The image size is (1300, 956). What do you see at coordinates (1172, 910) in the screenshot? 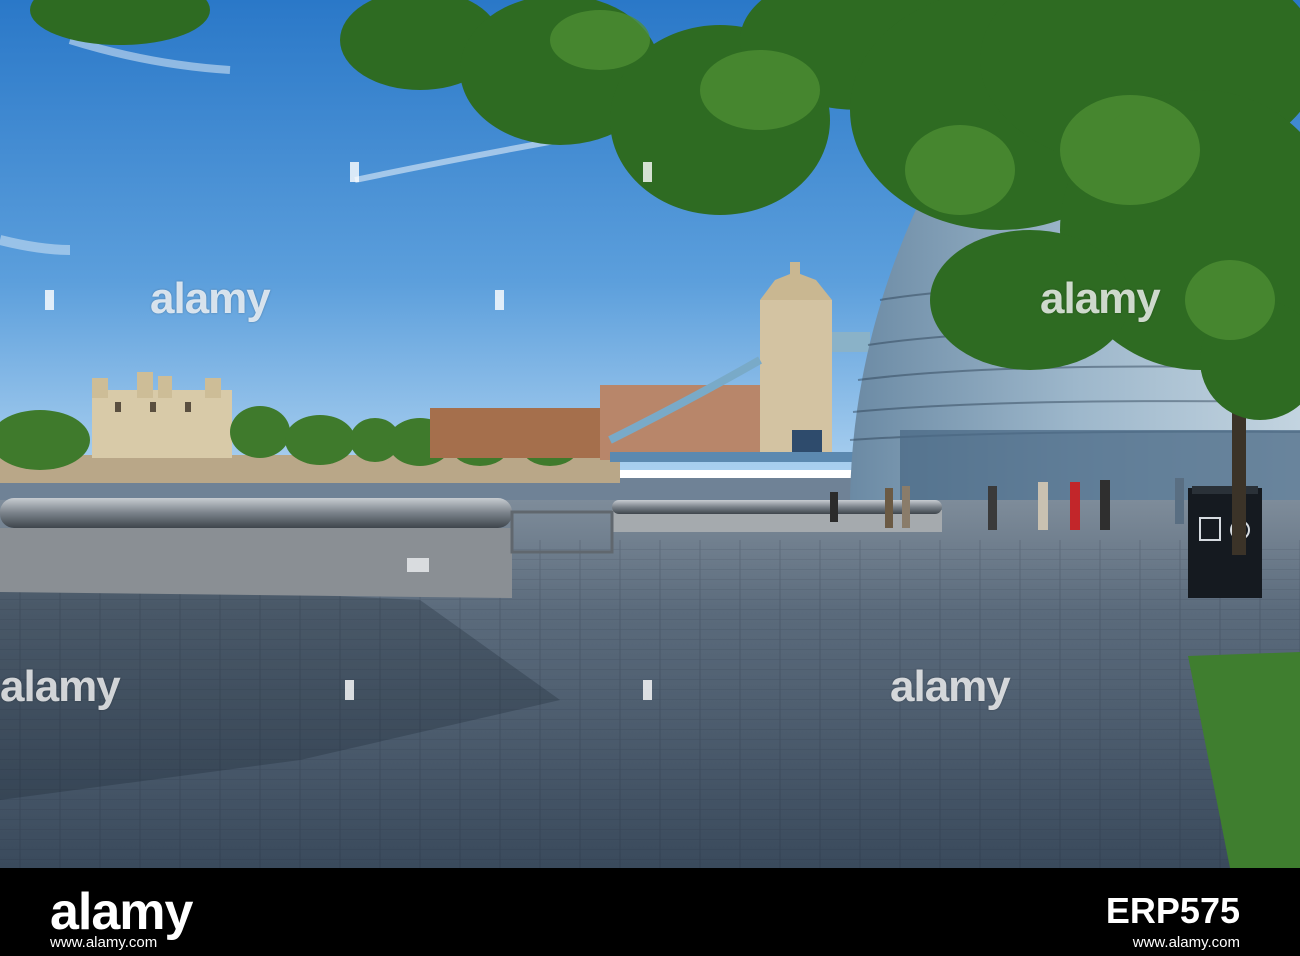
I see `image-id: ERP575` at bounding box center [1172, 910].